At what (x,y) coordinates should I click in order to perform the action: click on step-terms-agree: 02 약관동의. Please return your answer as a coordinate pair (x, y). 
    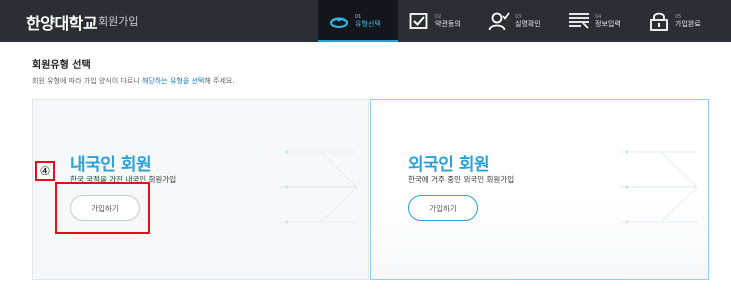
    Looking at the image, I should click on (438, 21).